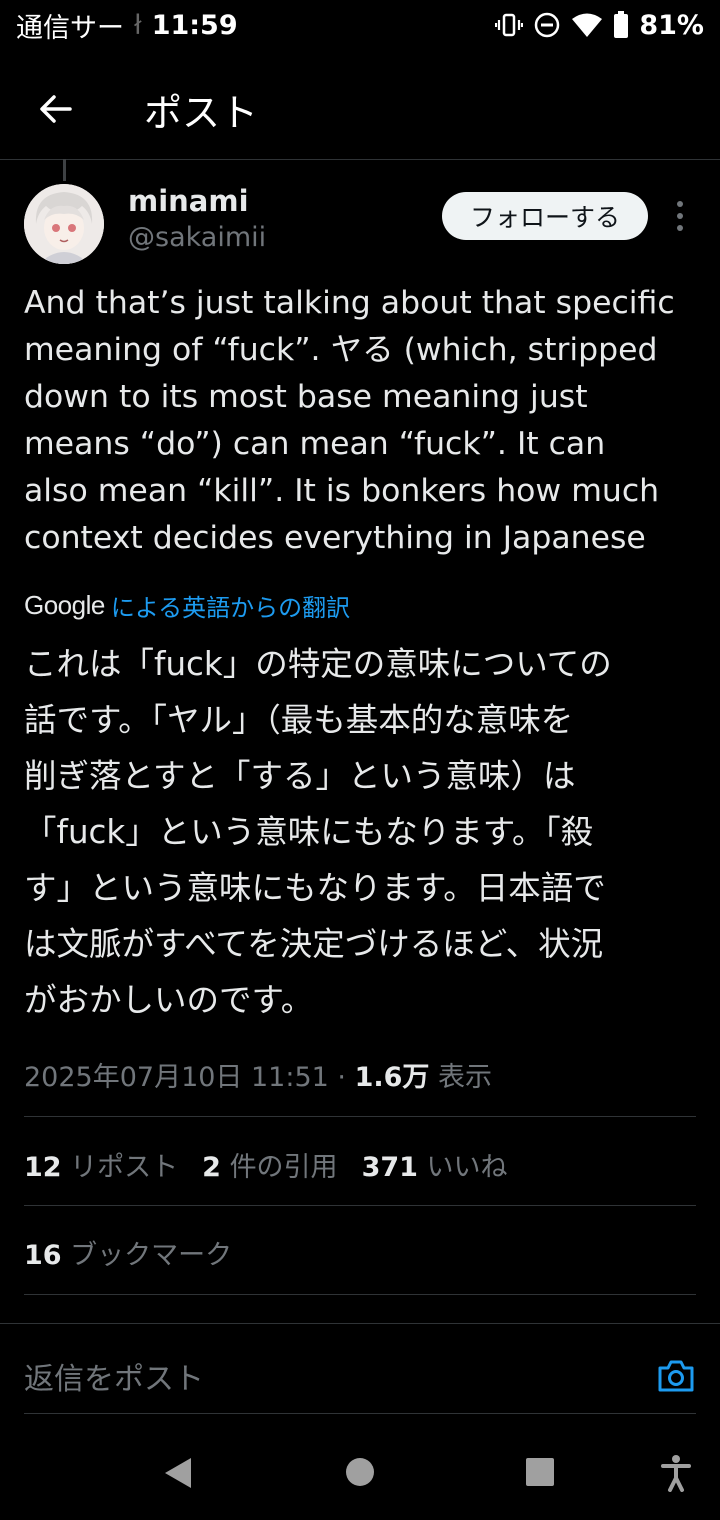  Describe the element at coordinates (587, 25) in the screenshot. I see `wifi-icon` at that location.